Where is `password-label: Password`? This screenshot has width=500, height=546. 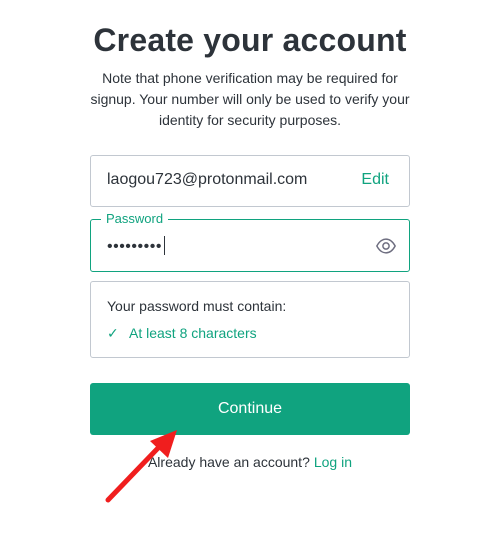
password-label: Password is located at coordinates (135, 219).